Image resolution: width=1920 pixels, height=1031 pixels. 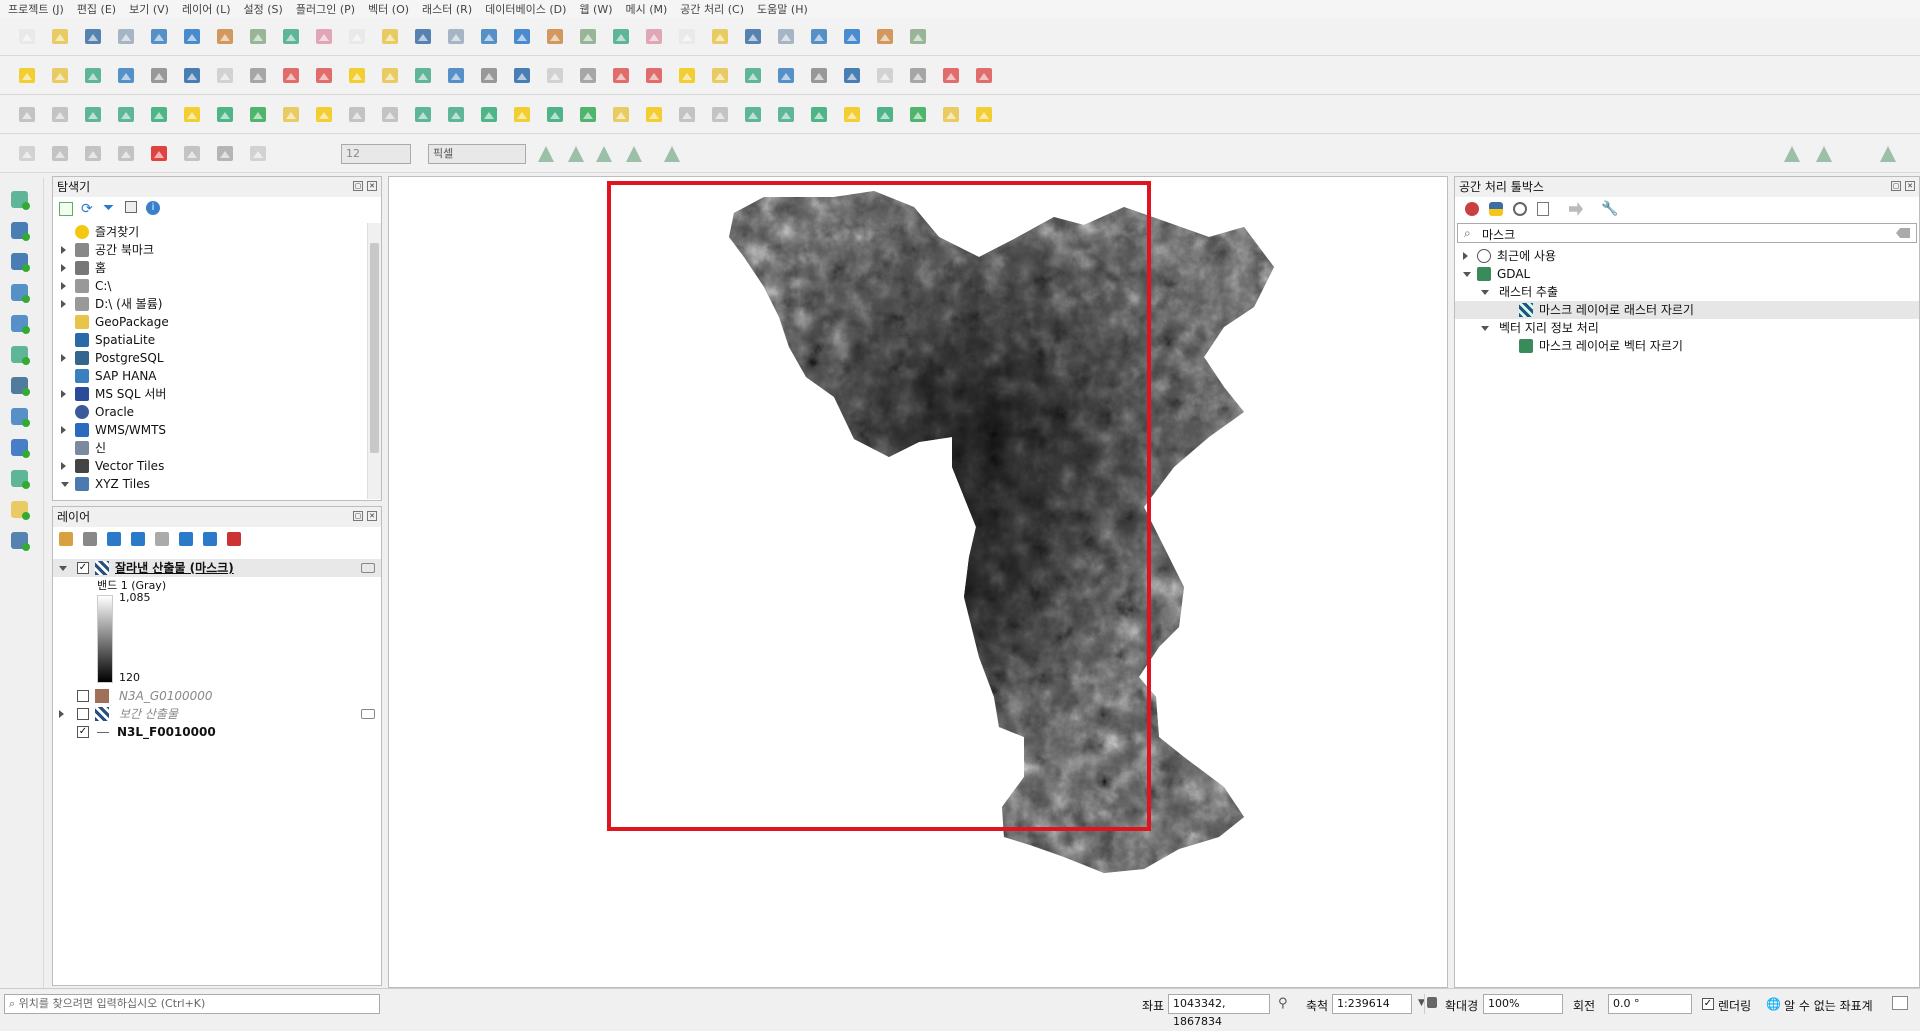 I want to click on zoom-layer-icon, so click(x=424, y=37).